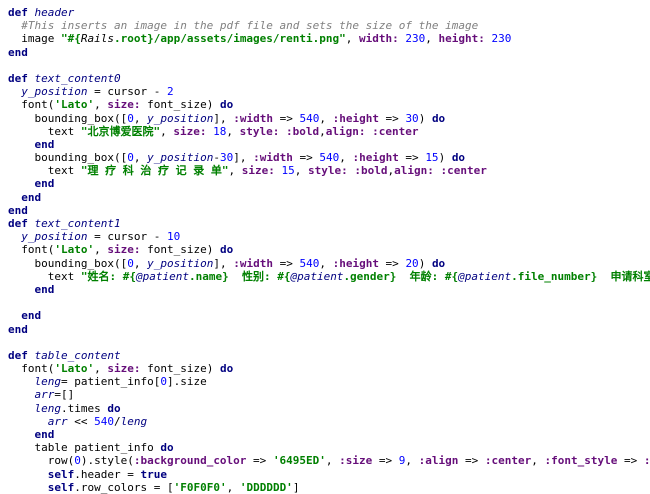 This screenshot has width=650, height=494. What do you see at coordinates (327, 171) in the screenshot?
I see `code-token-sym: style:` at bounding box center [327, 171].